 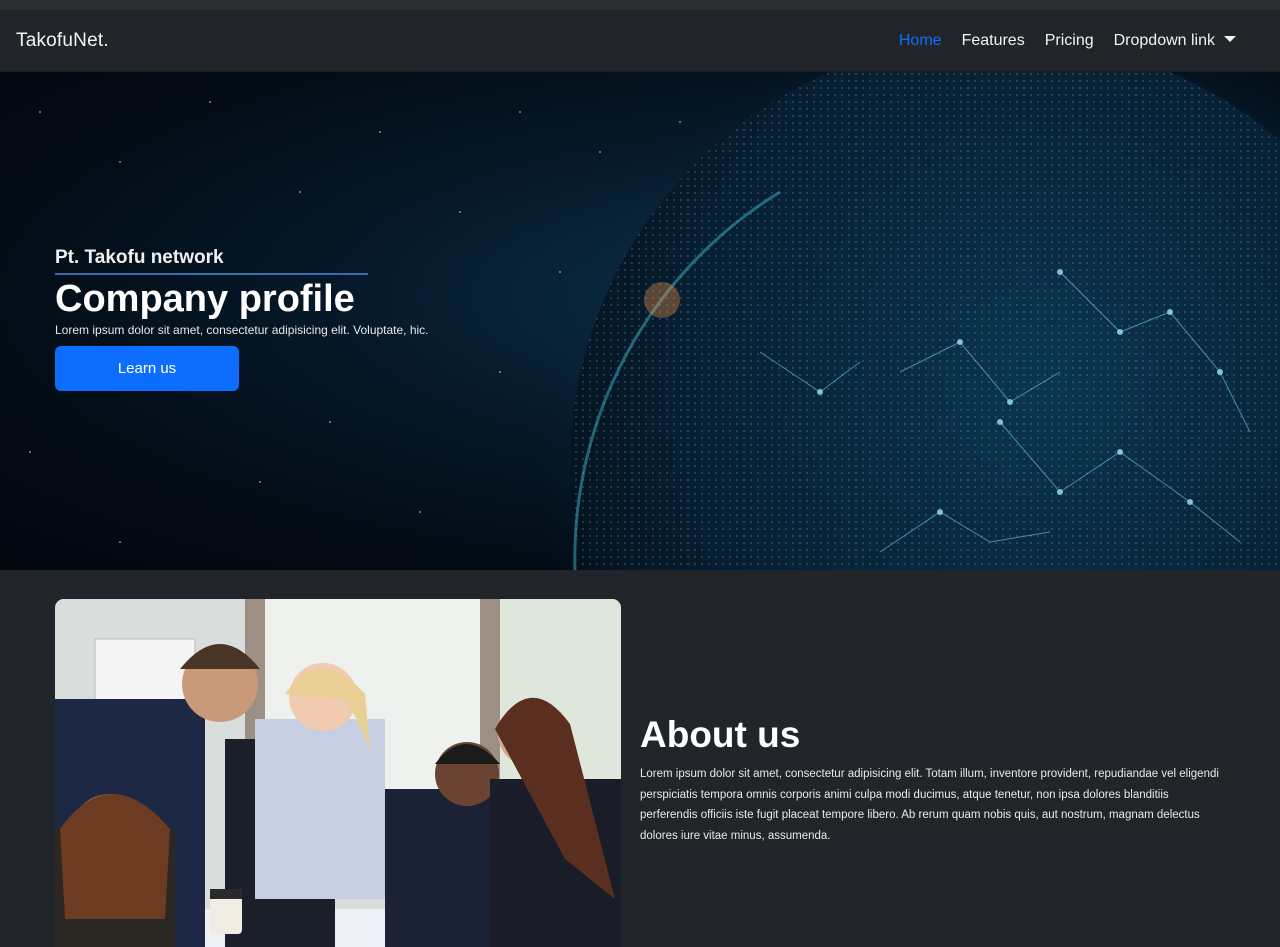 What do you see at coordinates (205, 299) in the screenshot?
I see `hero-title: Company profile` at bounding box center [205, 299].